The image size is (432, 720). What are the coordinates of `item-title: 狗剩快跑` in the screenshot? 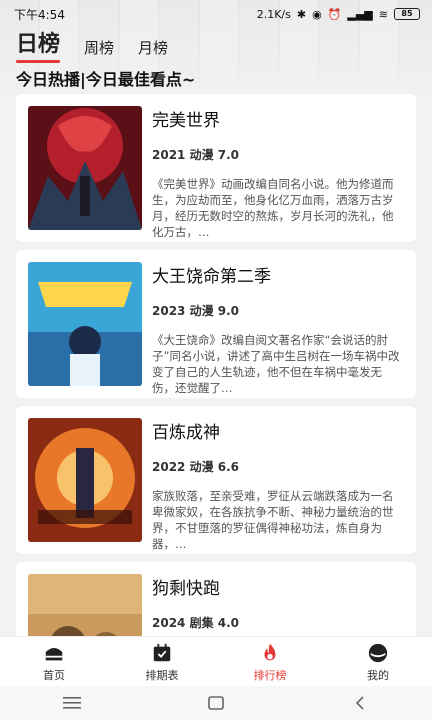 It's located at (186, 589).